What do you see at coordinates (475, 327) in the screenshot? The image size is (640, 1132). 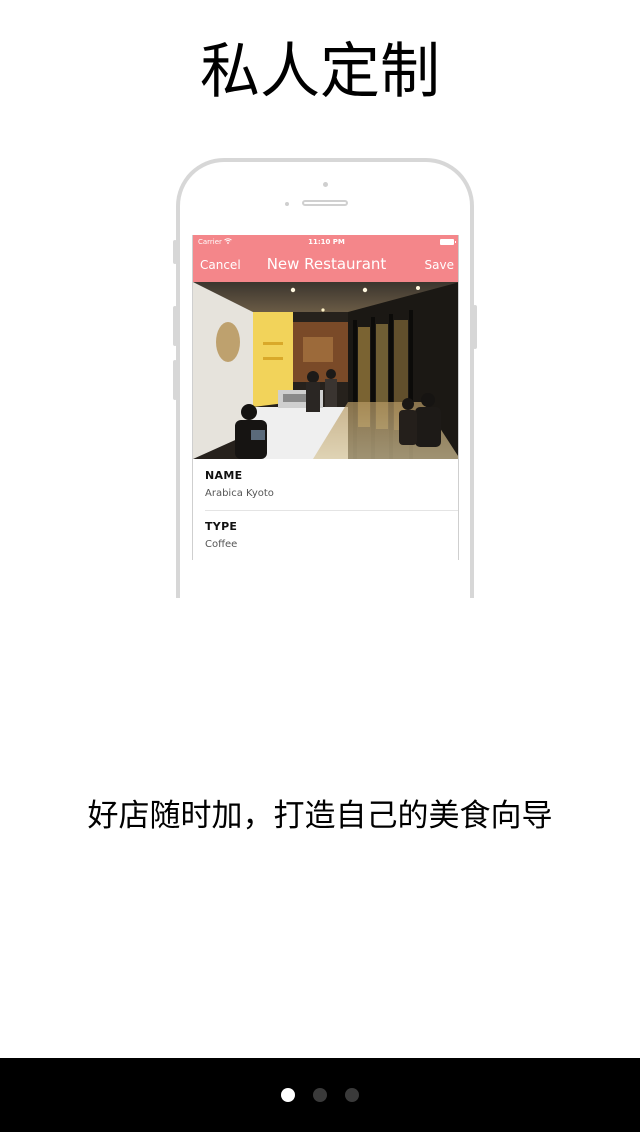 I see `phone-power-button` at bounding box center [475, 327].